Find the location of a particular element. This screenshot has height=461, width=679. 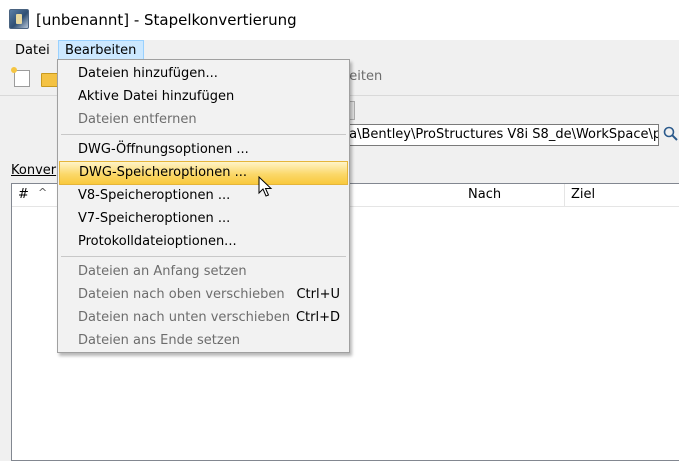

column-nach: Nach is located at coordinates (513, 195).